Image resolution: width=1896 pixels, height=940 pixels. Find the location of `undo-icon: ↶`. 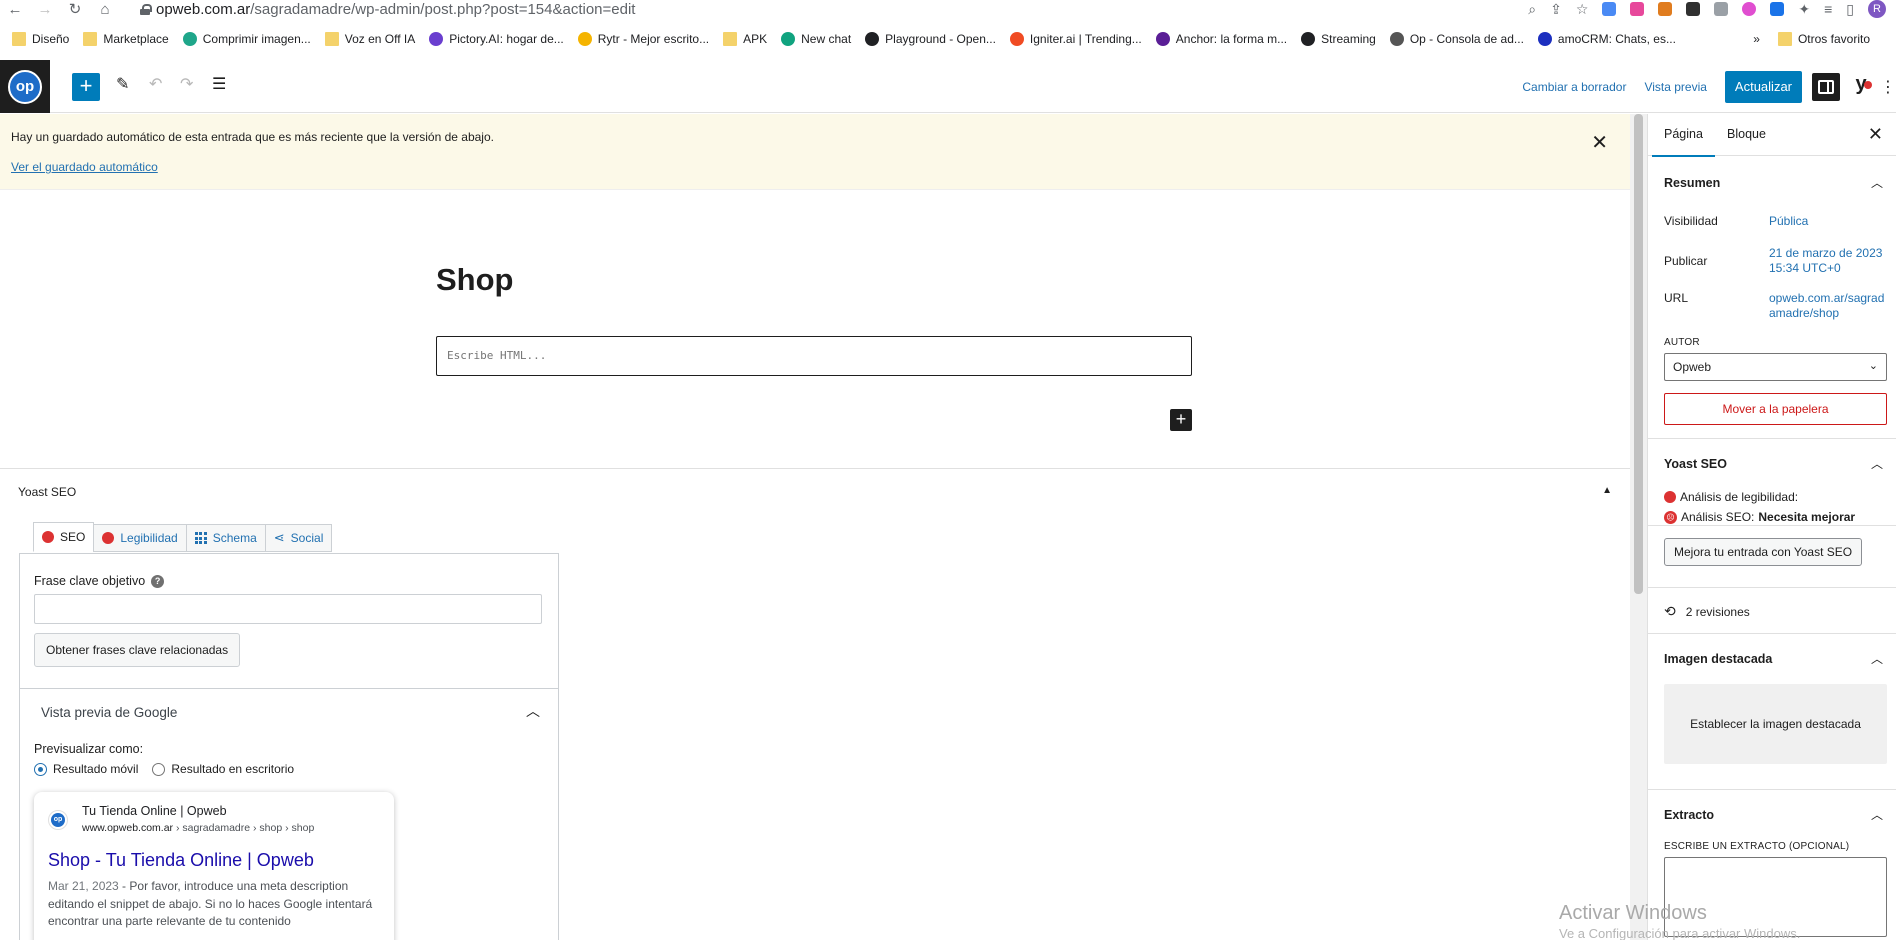

undo-icon: ↶ is located at coordinates (155, 84).